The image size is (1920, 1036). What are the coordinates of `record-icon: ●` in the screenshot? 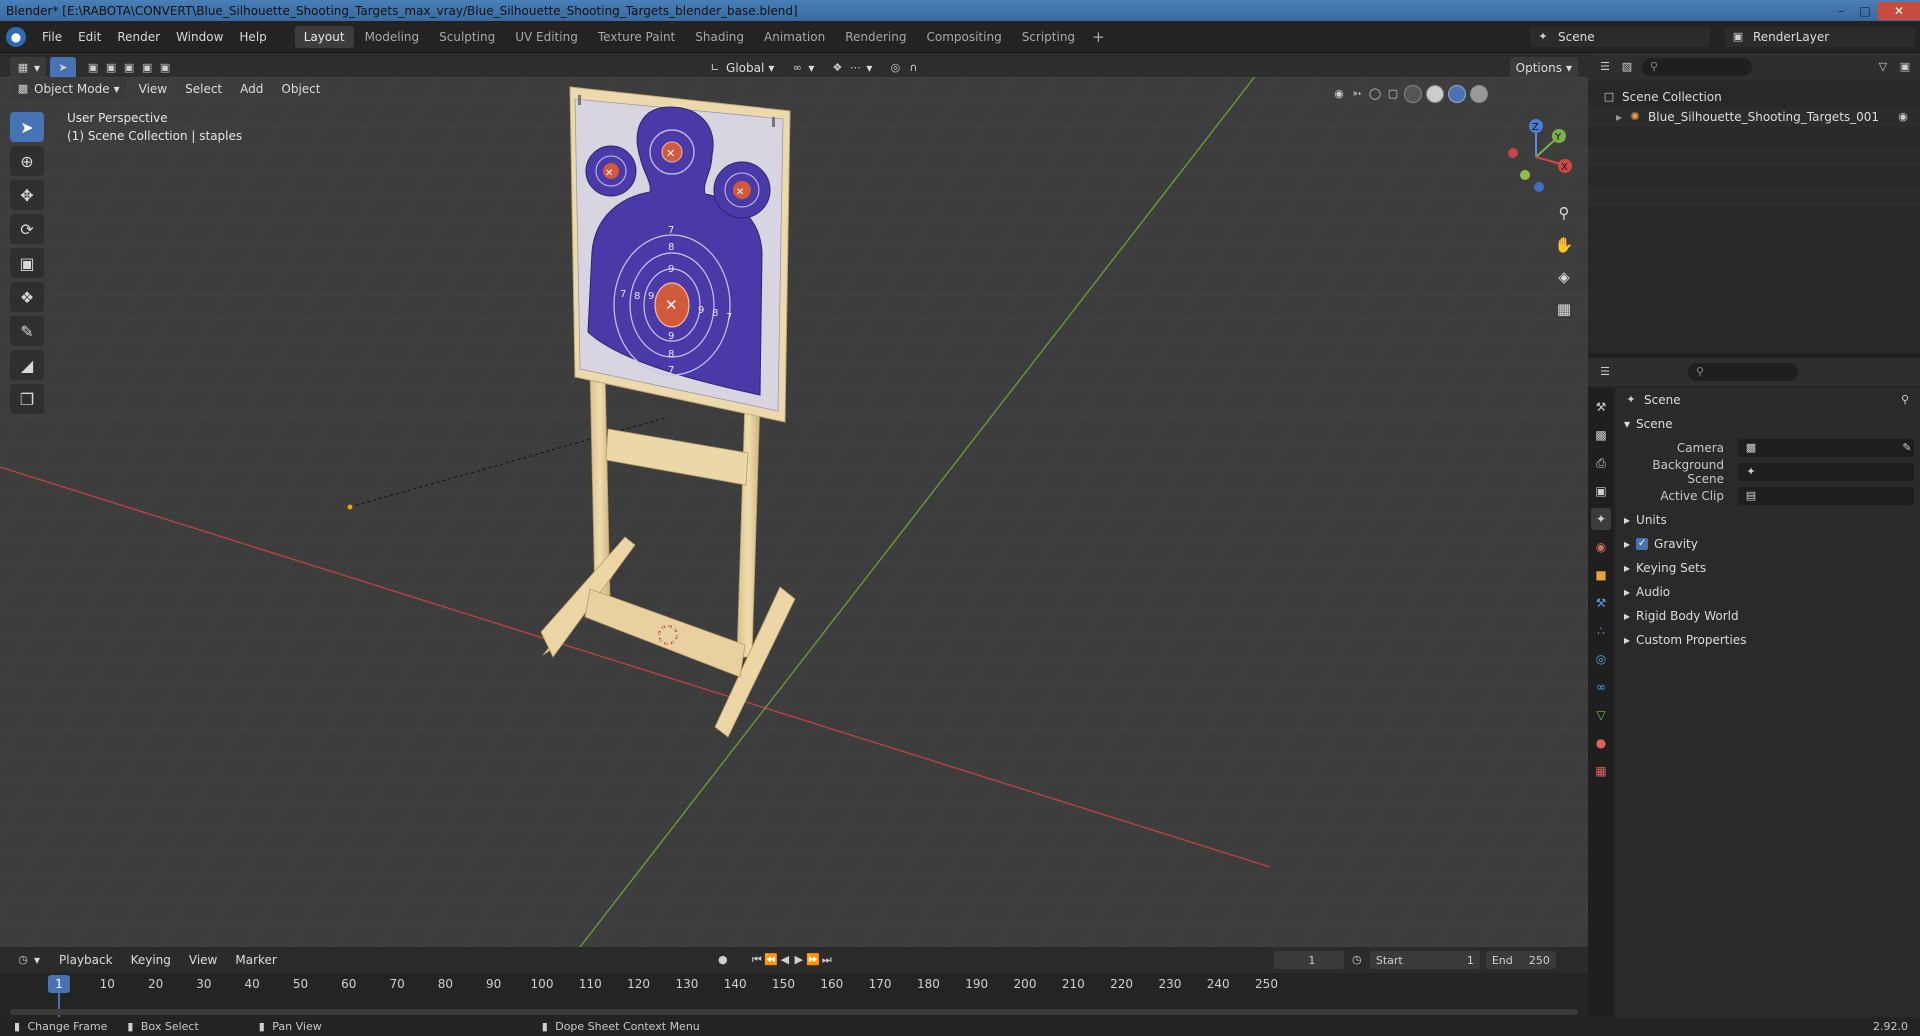 It's located at (723, 960).